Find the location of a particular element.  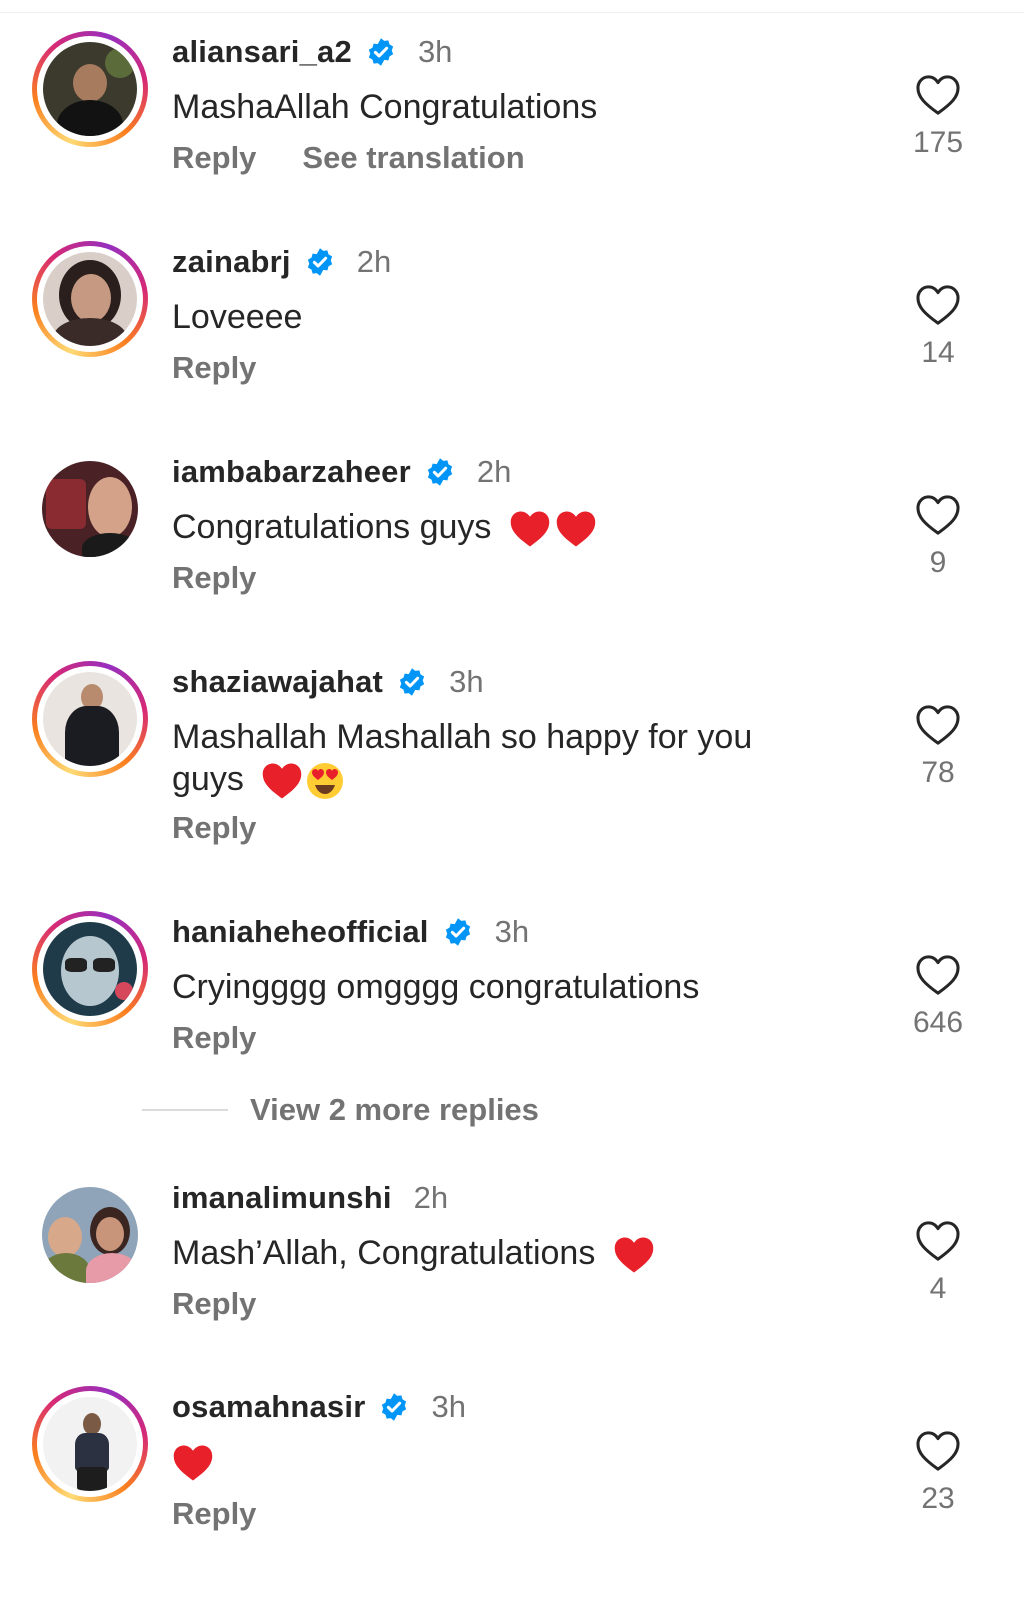

comment-text: Mash’Allah, Congratulations is located at coordinates (384, 1253).